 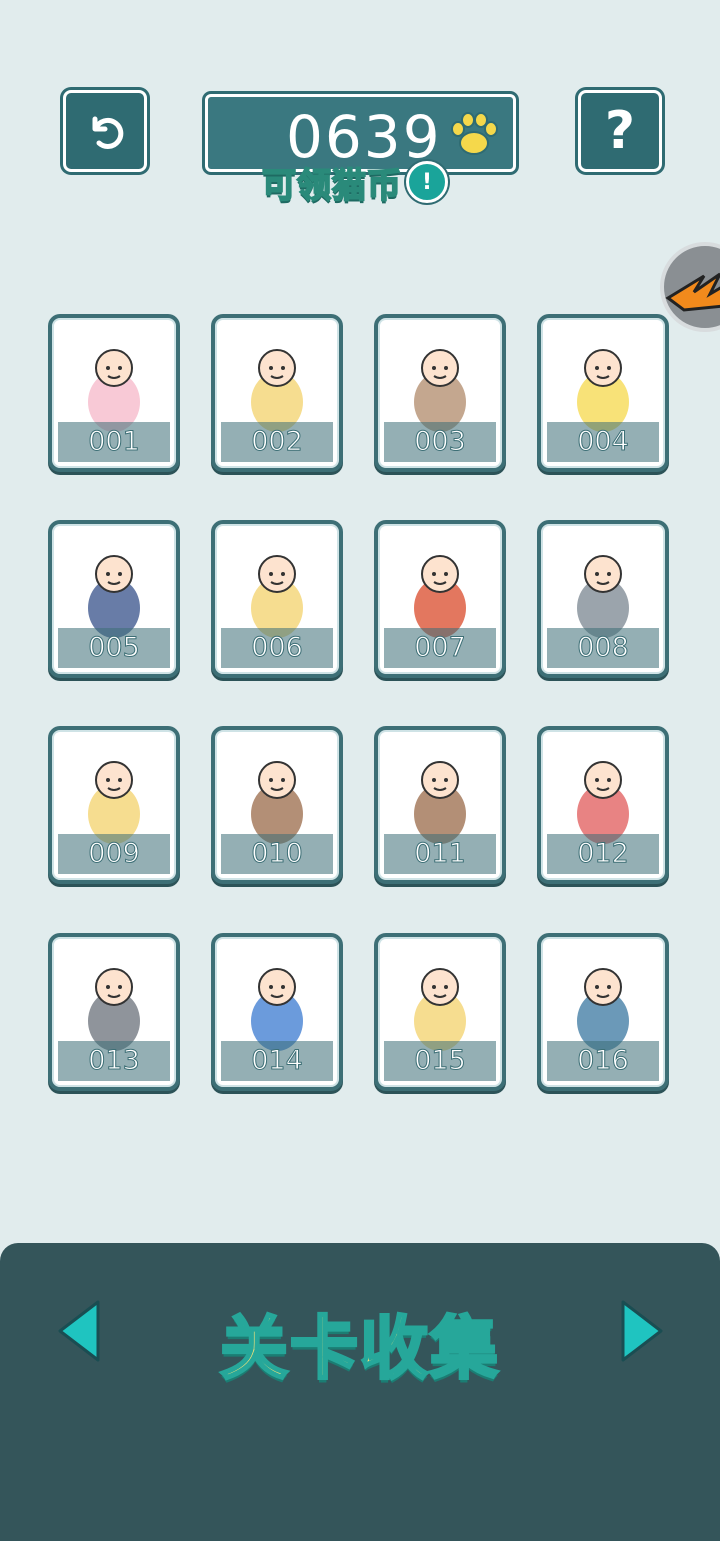 What do you see at coordinates (440, 393) in the screenshot?
I see `level-card: 003` at bounding box center [440, 393].